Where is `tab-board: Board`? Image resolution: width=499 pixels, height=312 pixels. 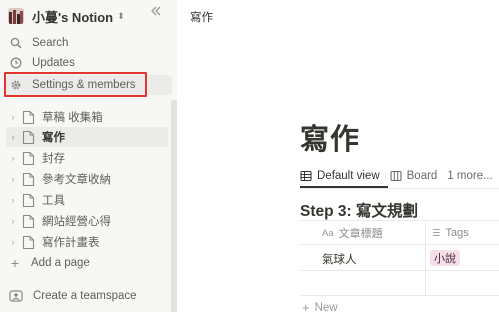
tab-board: Board is located at coordinates (414, 176).